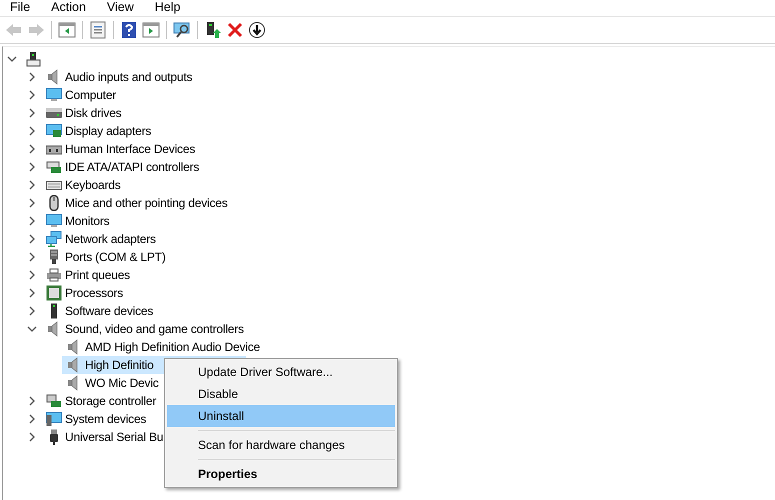 The width and height of the screenshot is (775, 500). I want to click on tree-item: Storage controller, so click(103, 401).